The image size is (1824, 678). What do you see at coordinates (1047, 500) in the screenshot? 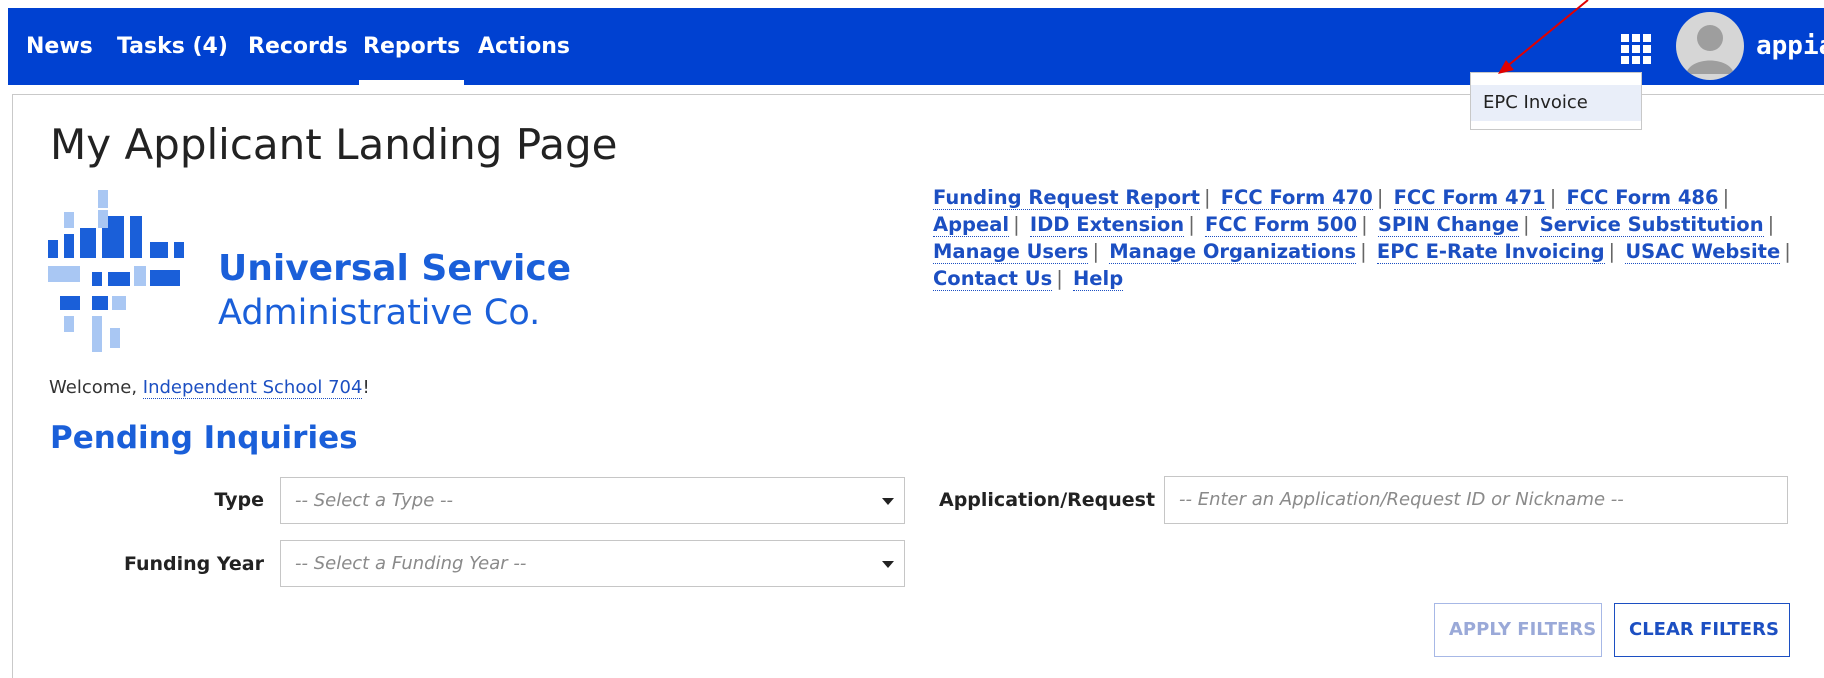
I see `application-request-label: Application/Request` at bounding box center [1047, 500].